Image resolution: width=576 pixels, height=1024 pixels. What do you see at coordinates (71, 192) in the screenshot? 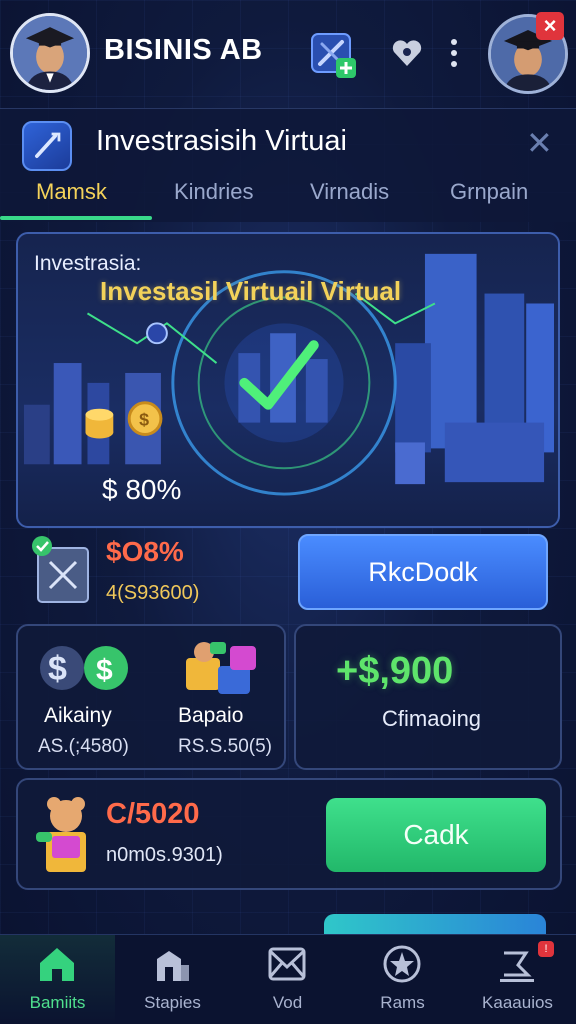
I see `tab-mamsk: Mamsk` at bounding box center [71, 192].